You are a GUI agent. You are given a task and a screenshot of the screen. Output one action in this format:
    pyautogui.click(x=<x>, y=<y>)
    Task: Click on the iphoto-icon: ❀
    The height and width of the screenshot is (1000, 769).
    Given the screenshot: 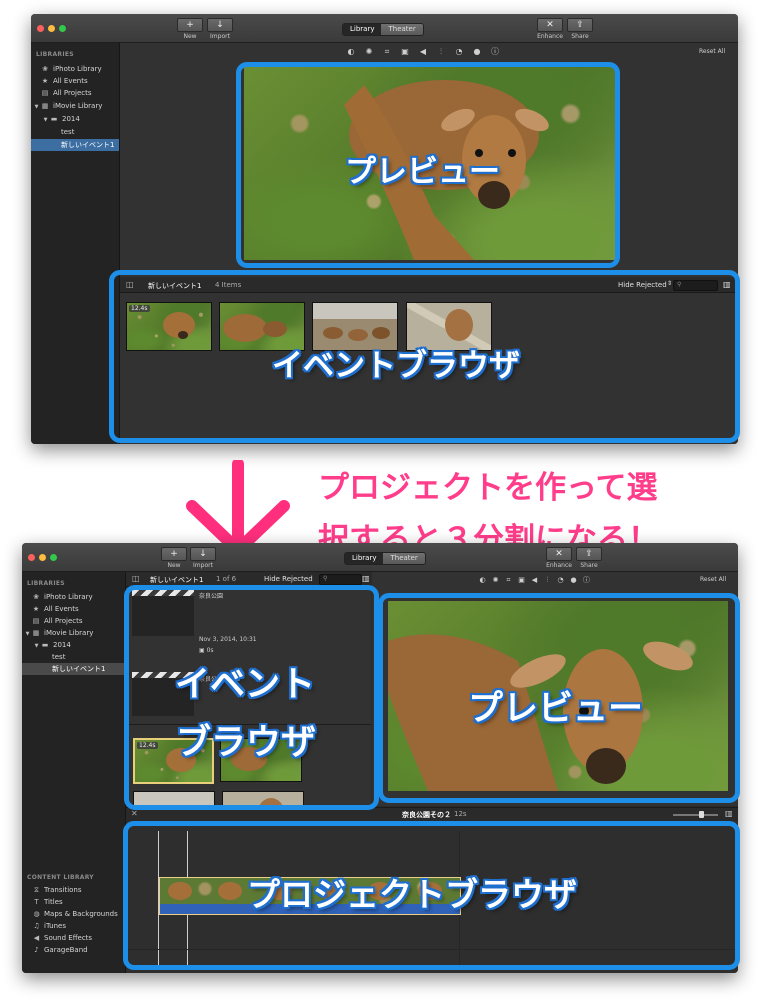 What is the action you would take?
    pyautogui.click(x=45, y=69)
    